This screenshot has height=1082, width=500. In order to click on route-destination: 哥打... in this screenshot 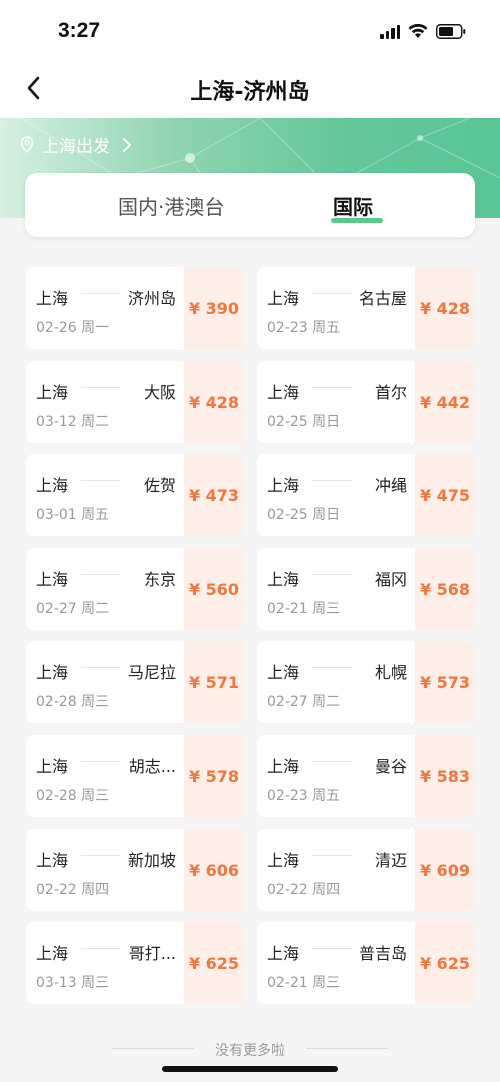, I will do `click(152, 953)`.